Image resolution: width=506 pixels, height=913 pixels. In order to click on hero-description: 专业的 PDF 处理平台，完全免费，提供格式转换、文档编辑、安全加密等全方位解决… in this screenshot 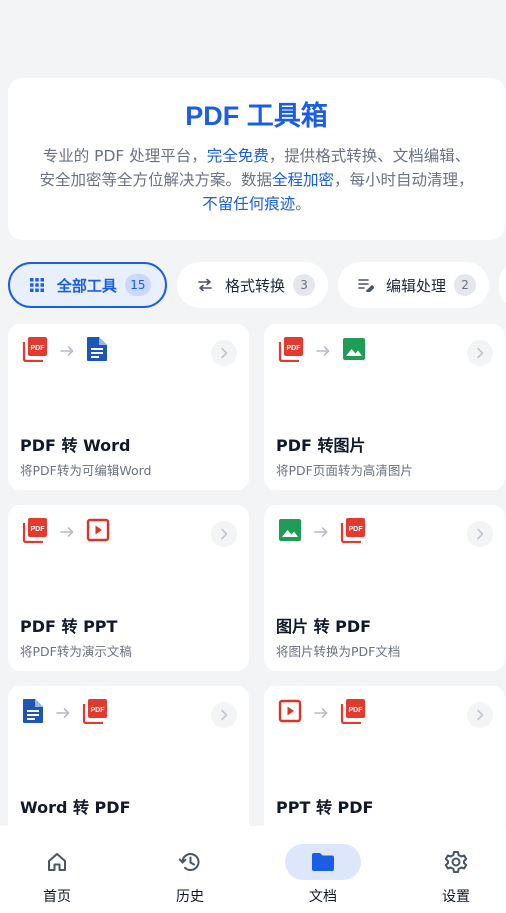, I will do `click(257, 180)`.